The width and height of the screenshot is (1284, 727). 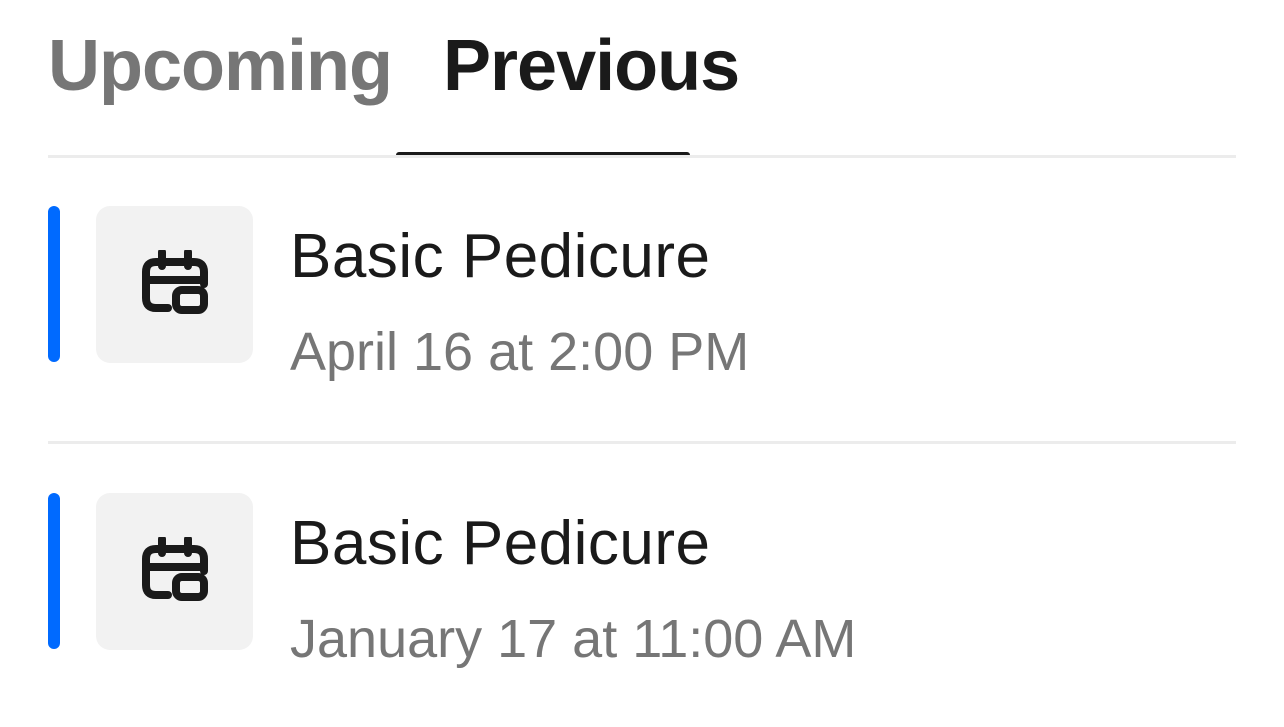 What do you see at coordinates (573, 639) in the screenshot?
I see `appointment-datetime: January 17 at 11:00 AM` at bounding box center [573, 639].